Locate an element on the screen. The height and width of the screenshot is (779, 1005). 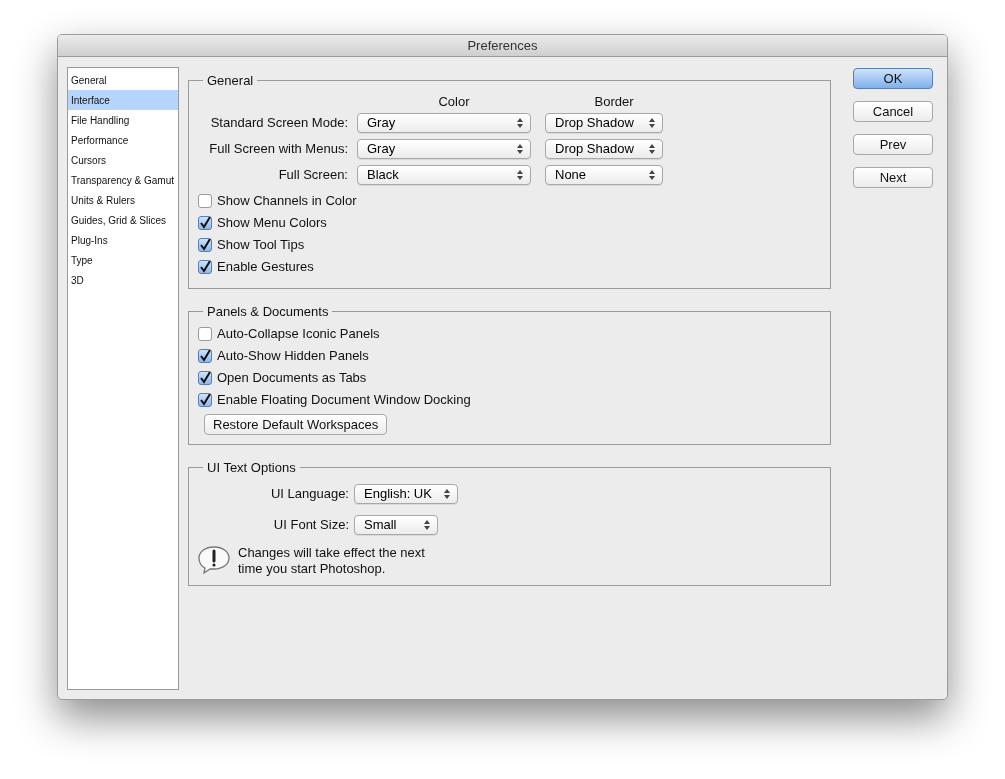
field-label: Standard Screen Mode: is located at coordinates (278, 123).